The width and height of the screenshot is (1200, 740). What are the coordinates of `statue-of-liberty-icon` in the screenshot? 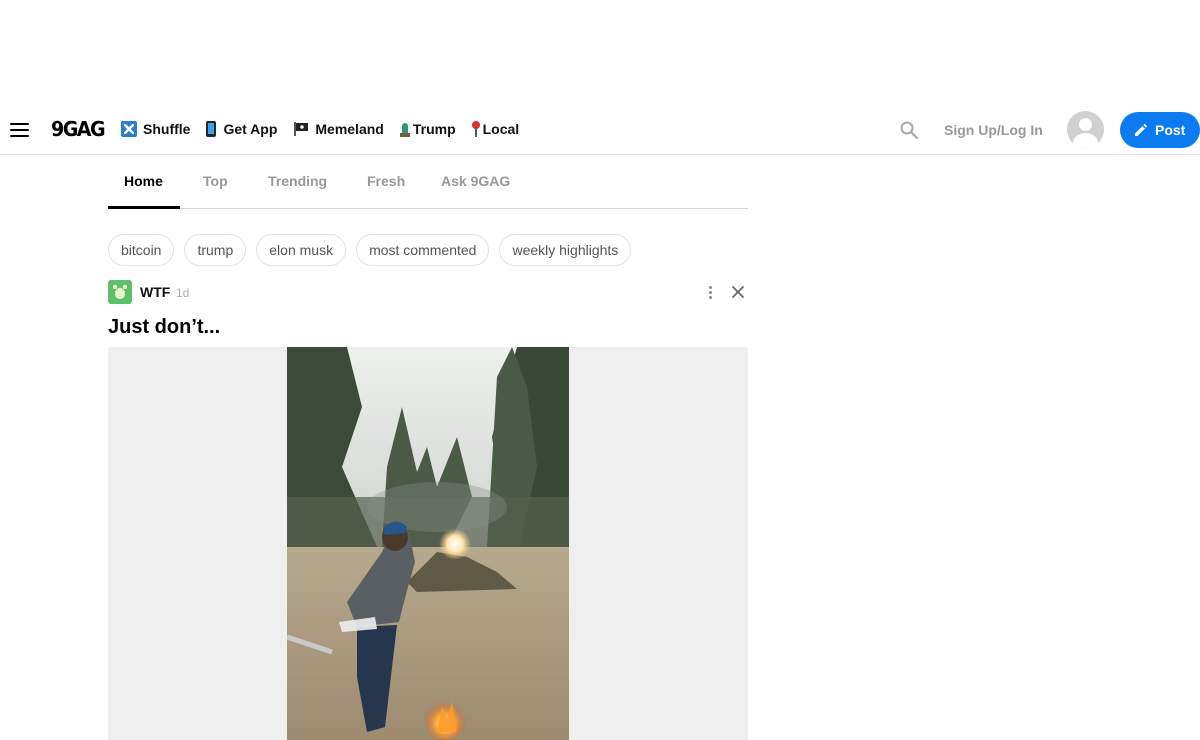 It's located at (404, 129).